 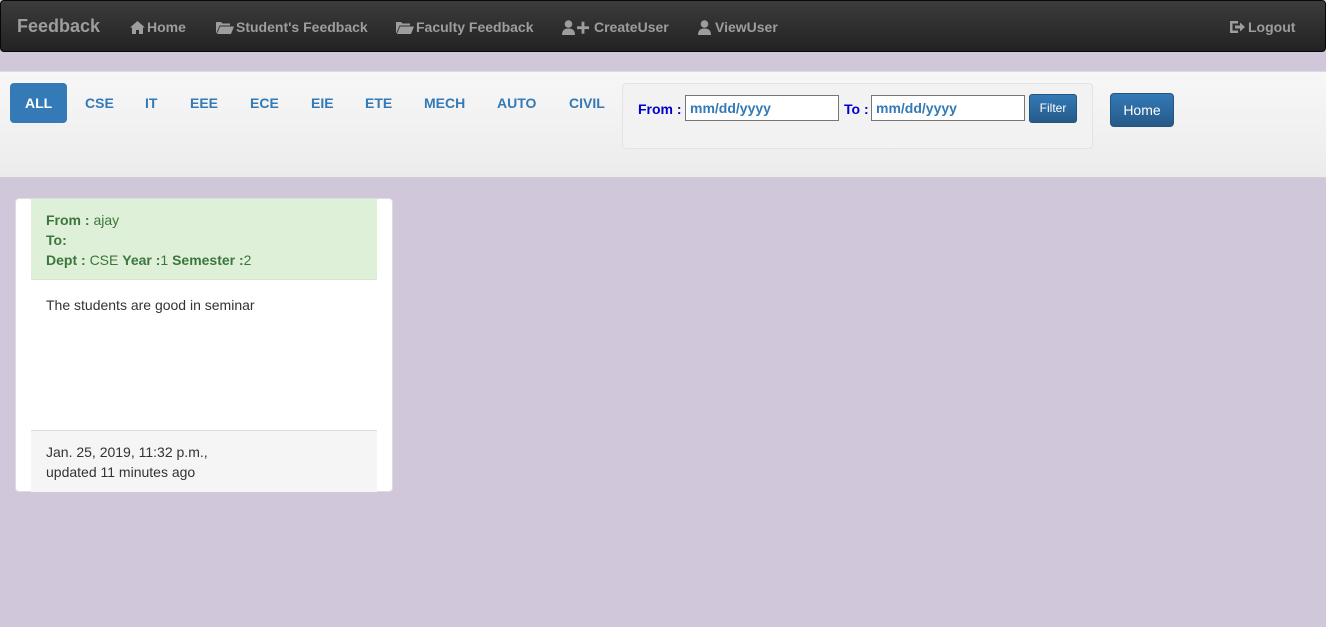 I want to click on feedback-date: Jan. 25, 2019, 11:32 p.m.,, so click(x=127, y=452).